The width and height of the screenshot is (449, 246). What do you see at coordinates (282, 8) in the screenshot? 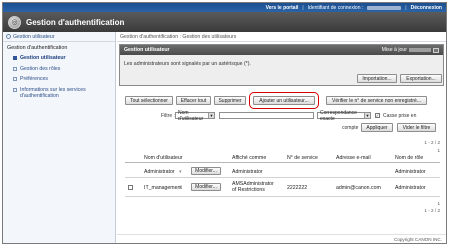
I see `portal-link: Vers le portail` at bounding box center [282, 8].